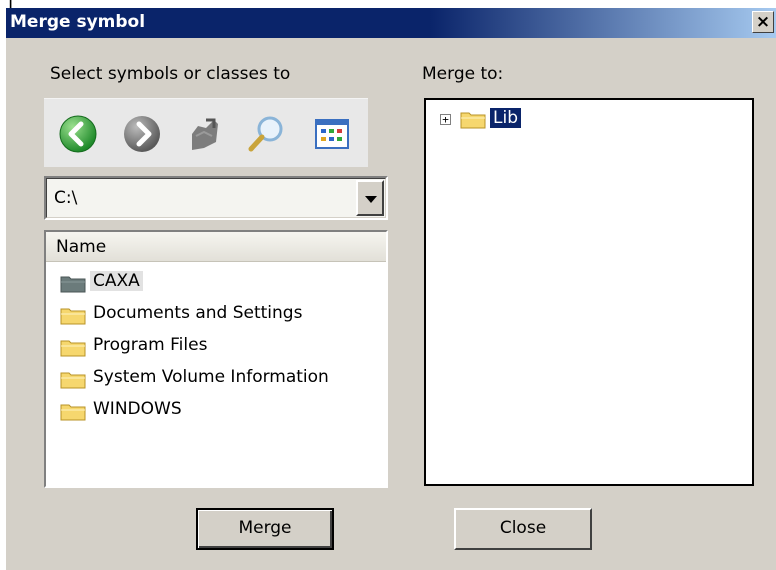 The image size is (776, 570). What do you see at coordinates (265, 529) in the screenshot?
I see `merge-button: Merge` at bounding box center [265, 529].